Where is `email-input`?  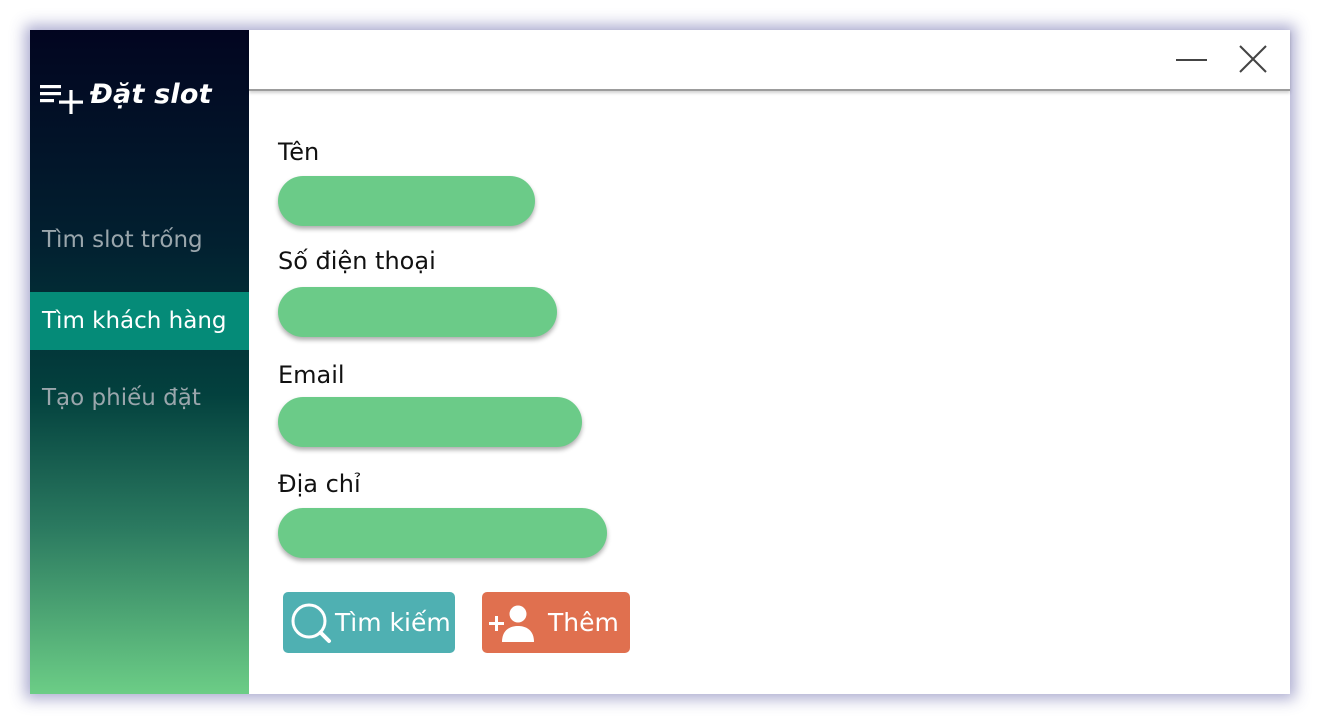
email-input is located at coordinates (430, 422).